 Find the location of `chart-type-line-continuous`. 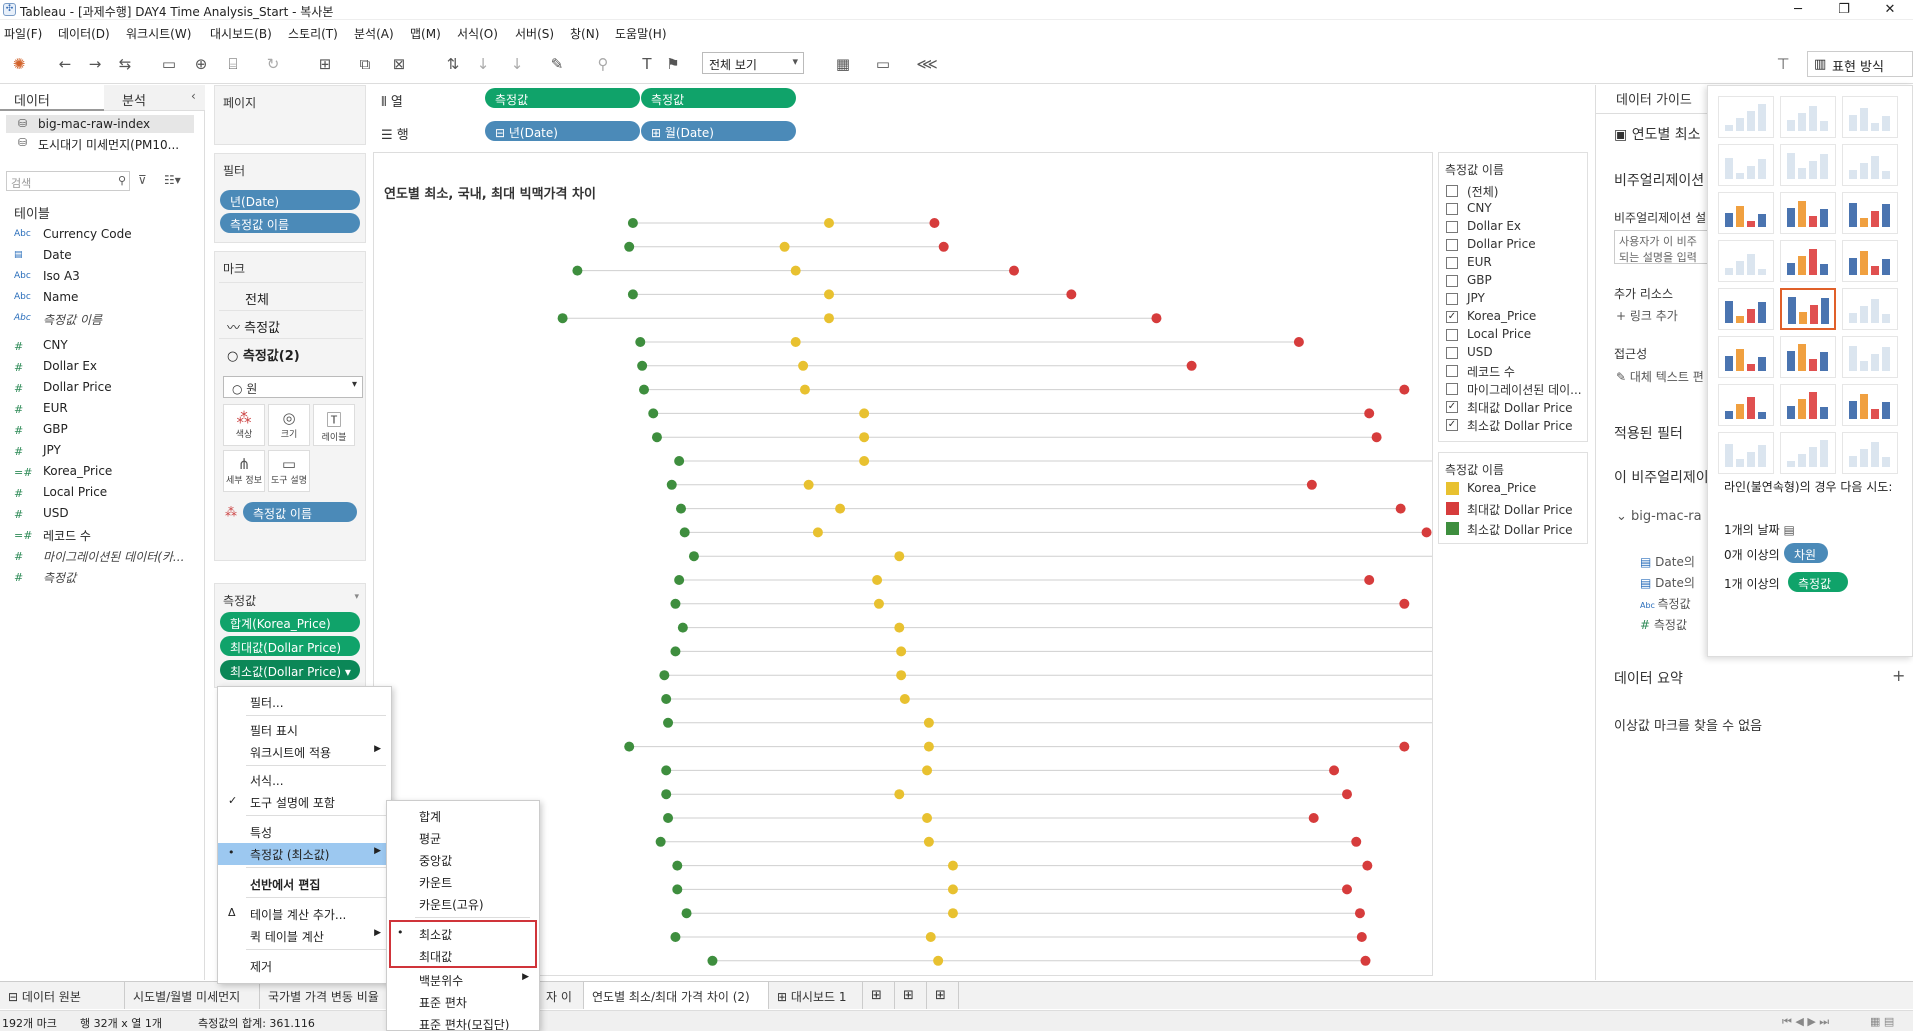

chart-type-line-continuous is located at coordinates (1746, 309).